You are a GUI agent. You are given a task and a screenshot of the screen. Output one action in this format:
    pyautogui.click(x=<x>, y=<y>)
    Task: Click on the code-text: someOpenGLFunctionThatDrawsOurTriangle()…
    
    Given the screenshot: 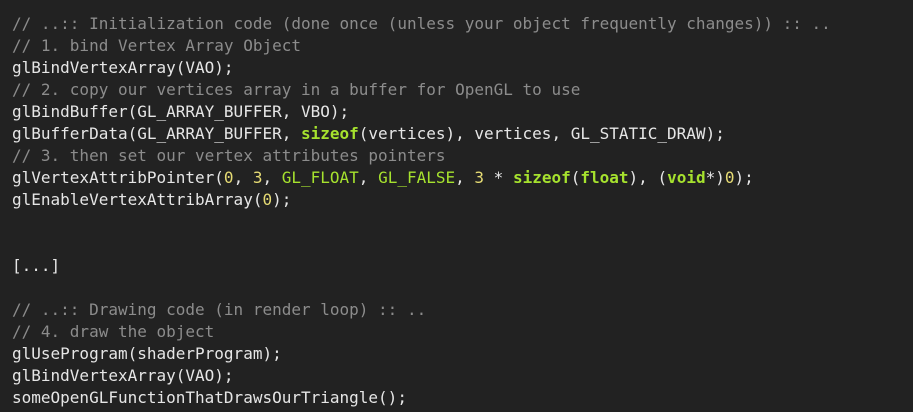 What is the action you would take?
    pyautogui.click(x=209, y=397)
    